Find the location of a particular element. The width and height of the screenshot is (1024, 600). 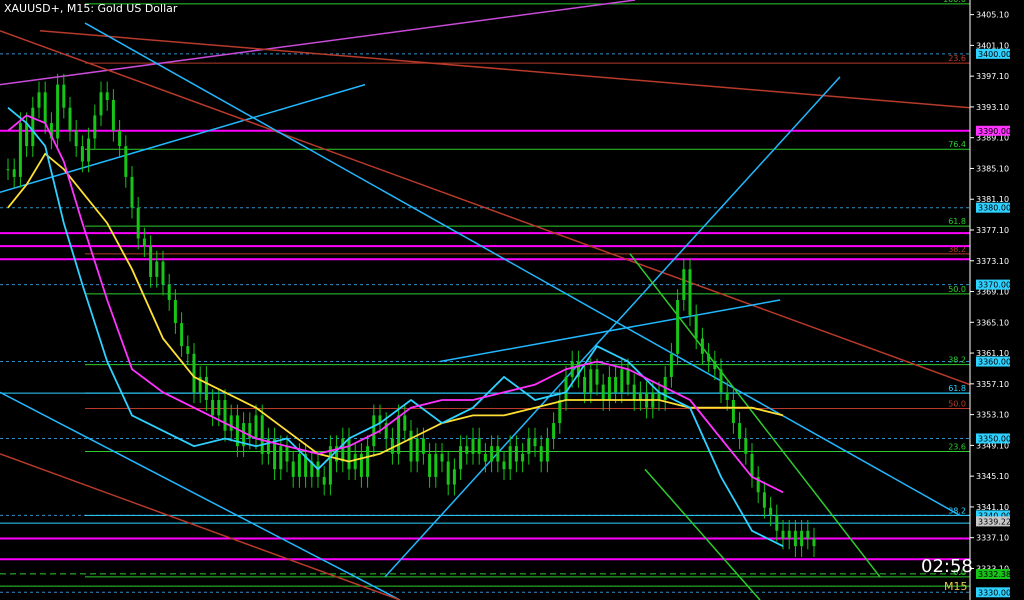

price-tick-label: 3397.10 is located at coordinates (992, 76).